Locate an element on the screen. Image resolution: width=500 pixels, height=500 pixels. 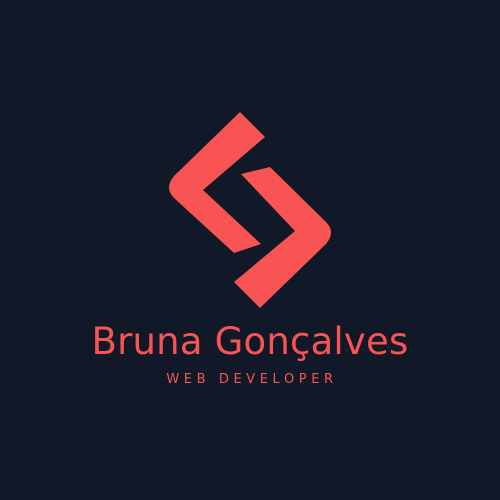
brand-name: Bruna Gonçalves is located at coordinates (250, 341).